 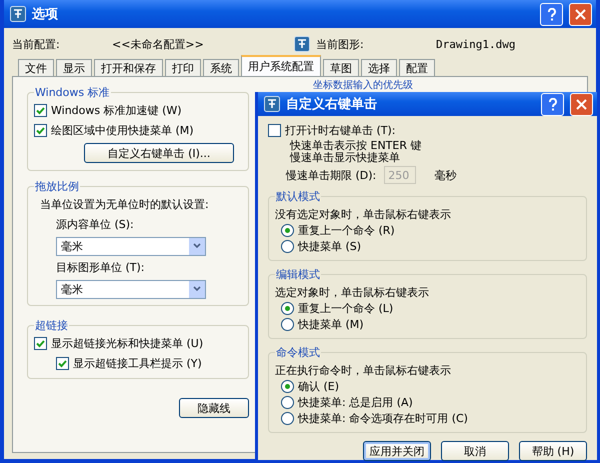 I want to click on group-title: 命令模式, so click(x=298, y=352).